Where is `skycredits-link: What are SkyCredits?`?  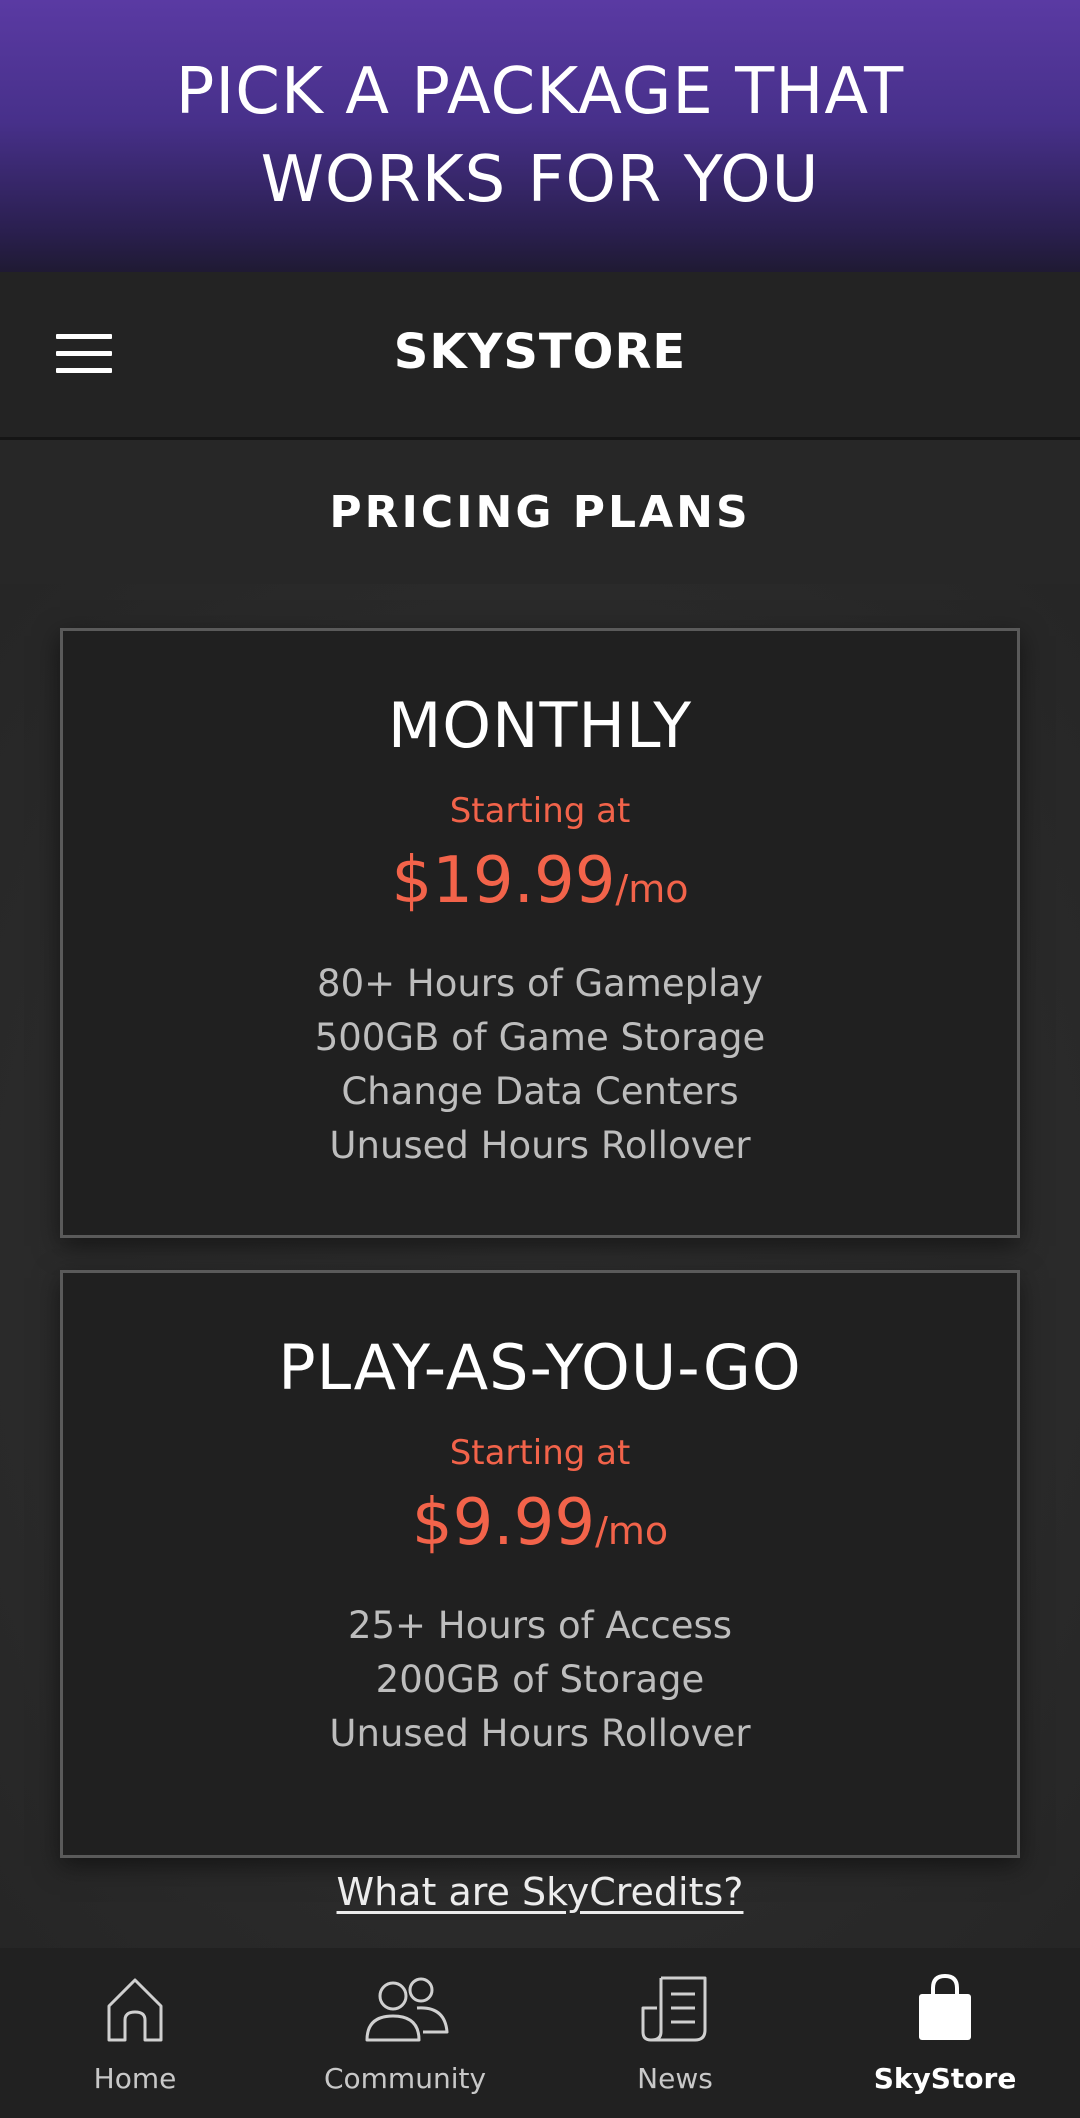 skycredits-link: What are SkyCredits? is located at coordinates (540, 1892).